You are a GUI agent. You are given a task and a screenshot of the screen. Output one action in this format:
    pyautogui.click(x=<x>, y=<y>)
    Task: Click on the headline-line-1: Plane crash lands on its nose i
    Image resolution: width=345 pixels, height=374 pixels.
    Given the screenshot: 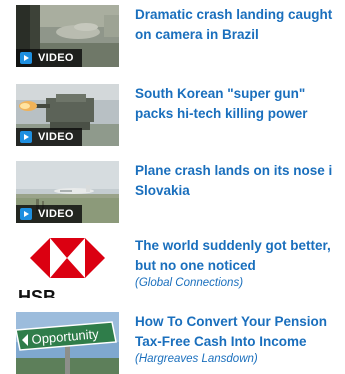 What is the action you would take?
    pyautogui.click(x=234, y=170)
    